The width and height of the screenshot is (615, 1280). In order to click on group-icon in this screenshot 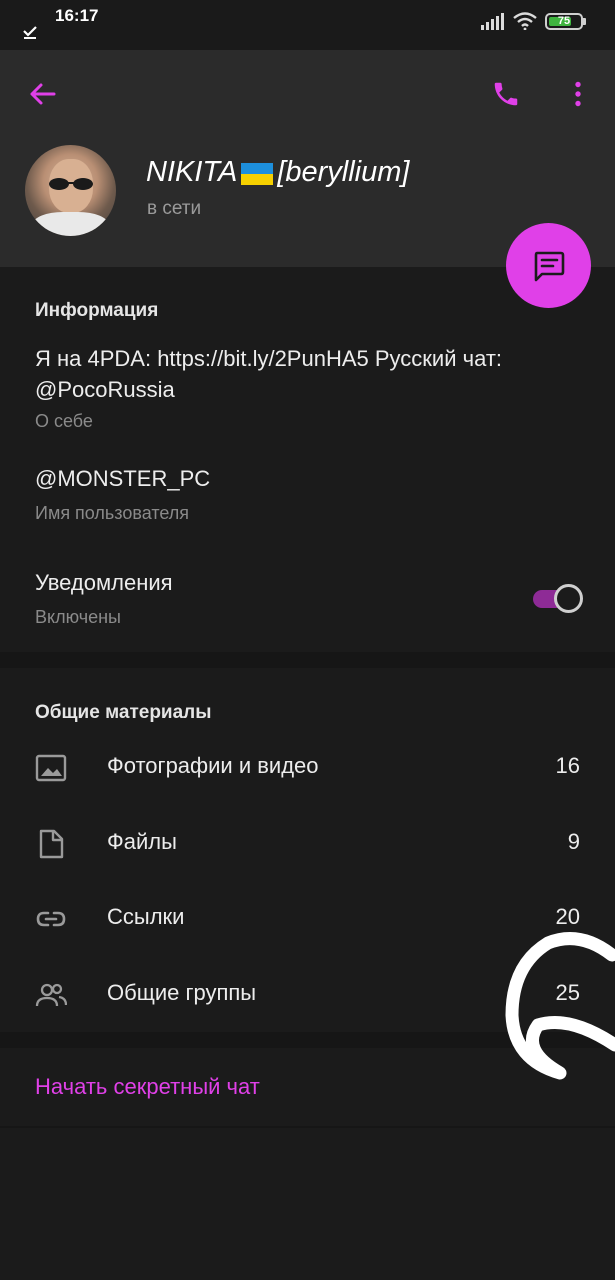, I will do `click(51, 995)`.